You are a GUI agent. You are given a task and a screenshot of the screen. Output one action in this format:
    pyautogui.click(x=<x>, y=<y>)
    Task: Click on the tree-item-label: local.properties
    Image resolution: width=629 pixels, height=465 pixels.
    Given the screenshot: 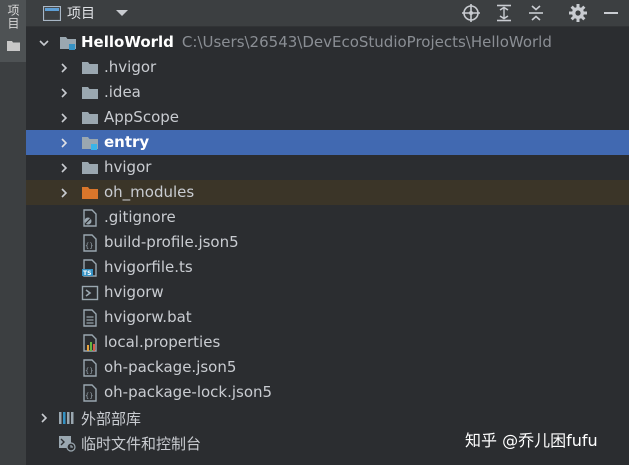 What is the action you would take?
    pyautogui.click(x=162, y=342)
    